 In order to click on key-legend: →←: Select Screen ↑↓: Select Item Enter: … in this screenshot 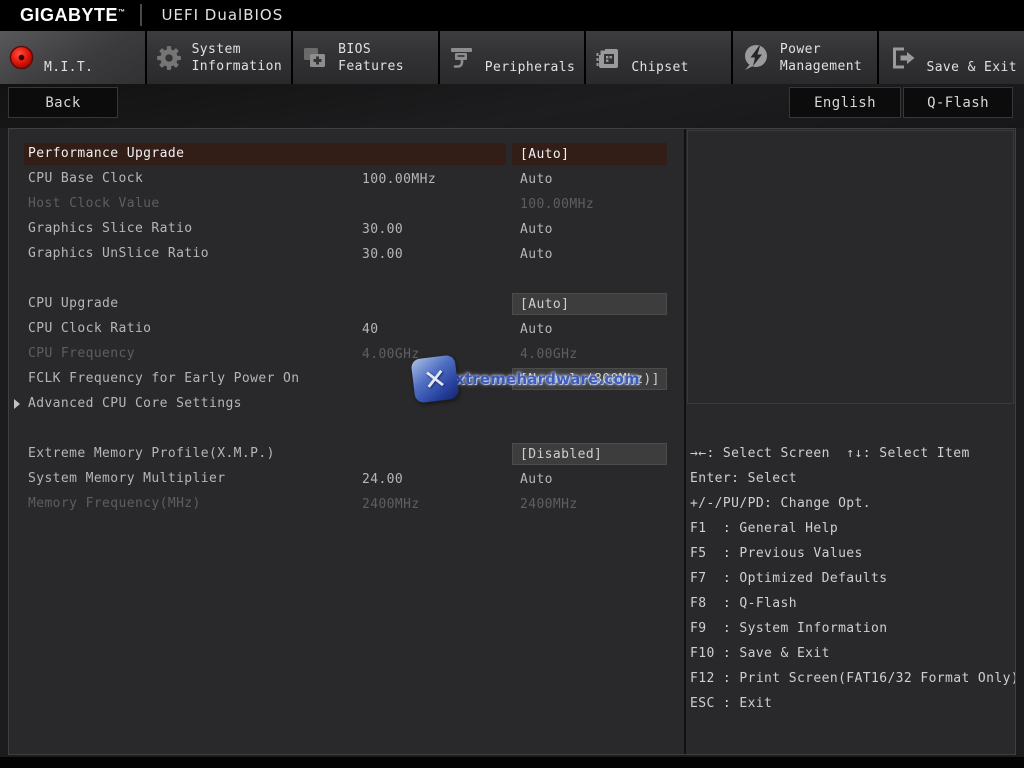, I will do `click(850, 559)`.